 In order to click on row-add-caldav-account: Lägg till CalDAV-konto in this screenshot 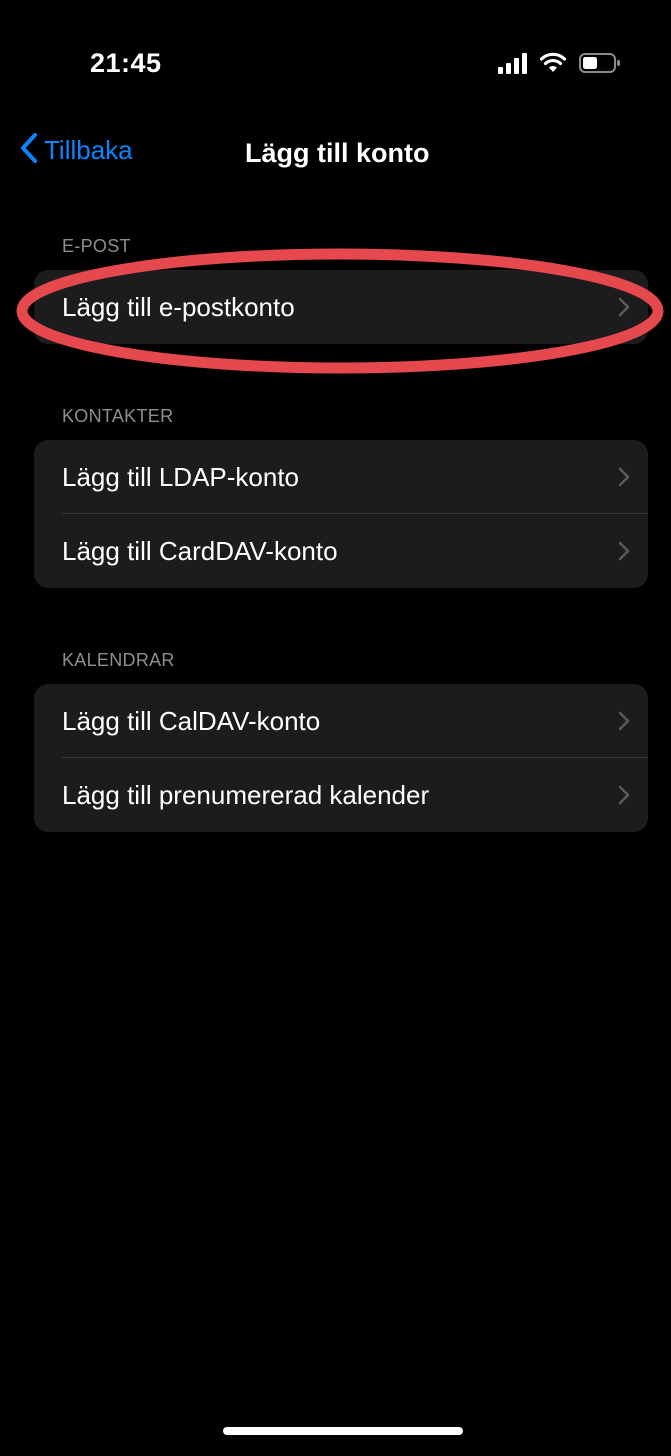, I will do `click(341, 721)`.